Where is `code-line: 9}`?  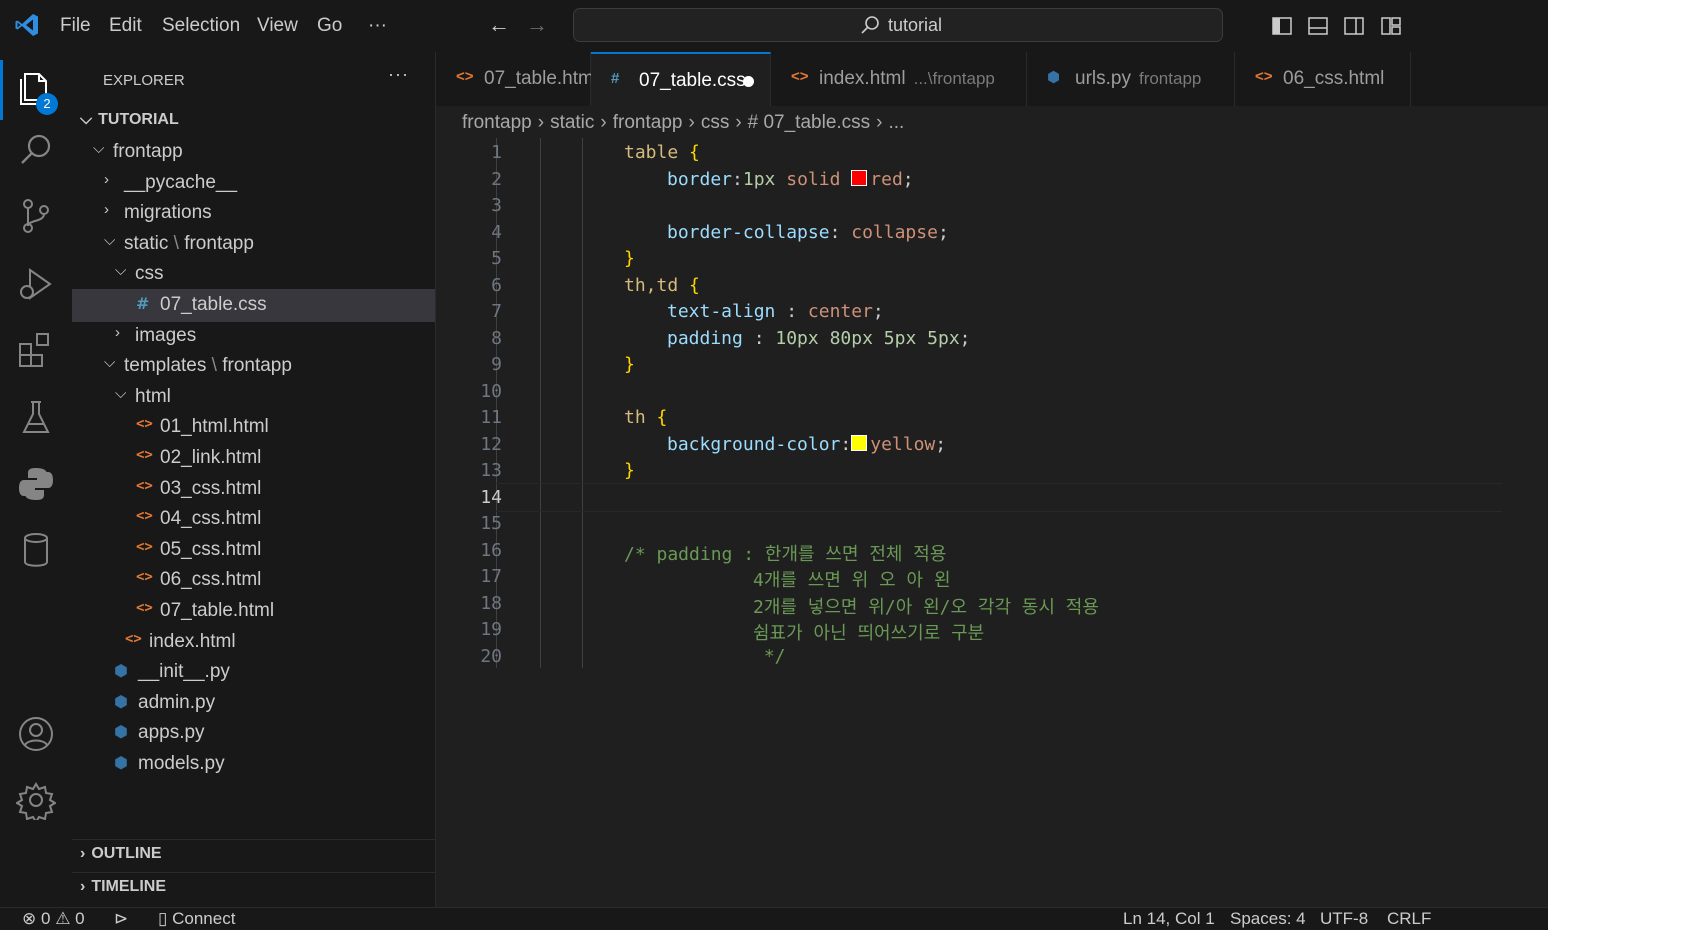 code-line: 9} is located at coordinates (992, 364).